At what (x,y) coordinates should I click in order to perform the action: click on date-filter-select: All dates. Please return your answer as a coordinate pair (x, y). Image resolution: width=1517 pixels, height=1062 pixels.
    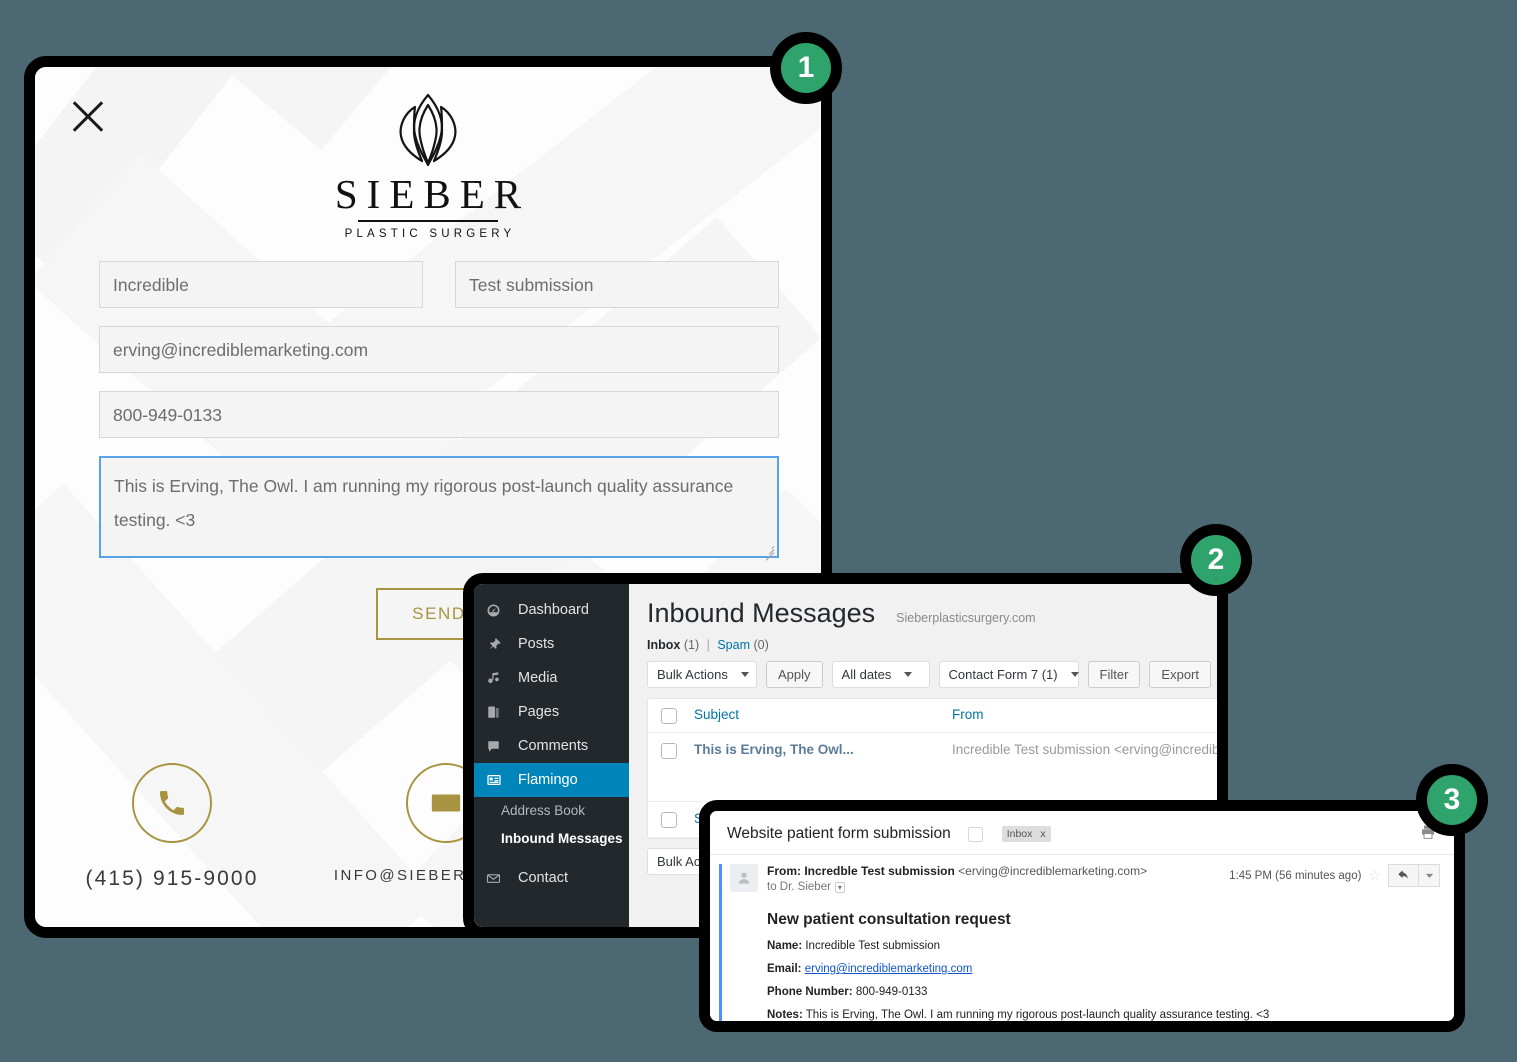
    Looking at the image, I should click on (880, 674).